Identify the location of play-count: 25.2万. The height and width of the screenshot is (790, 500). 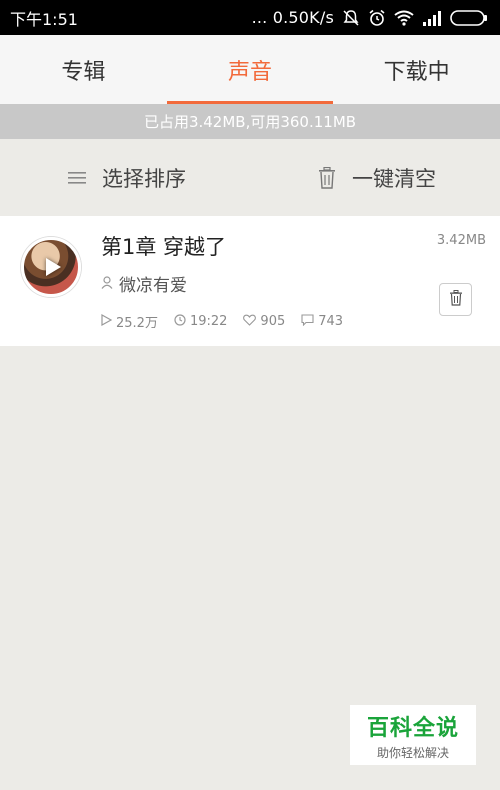
(129, 321).